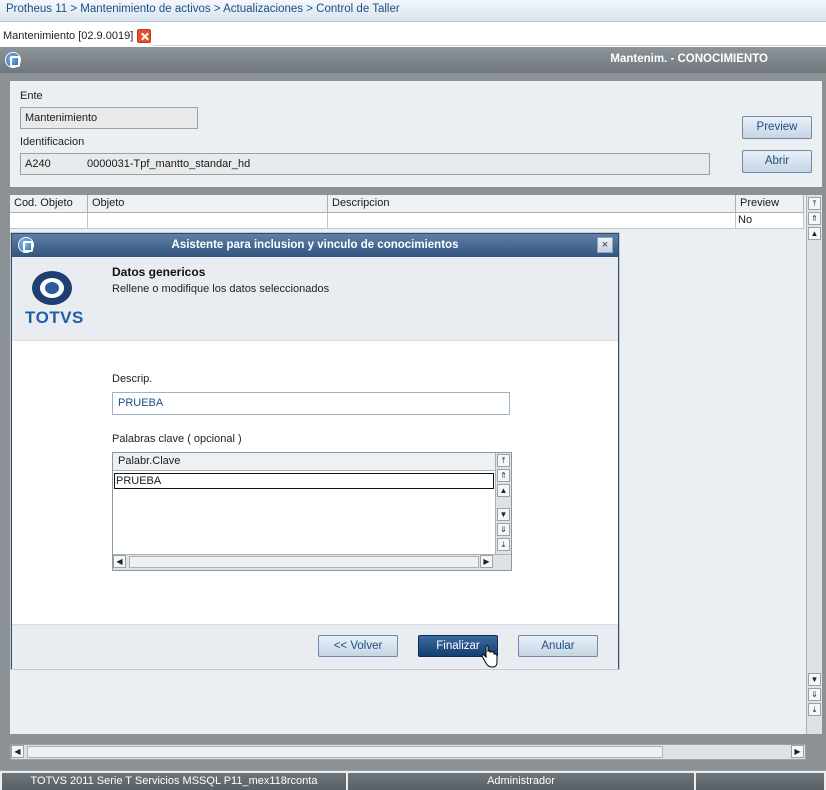 The width and height of the screenshot is (826, 790). I want to click on status-empty, so click(760, 781).